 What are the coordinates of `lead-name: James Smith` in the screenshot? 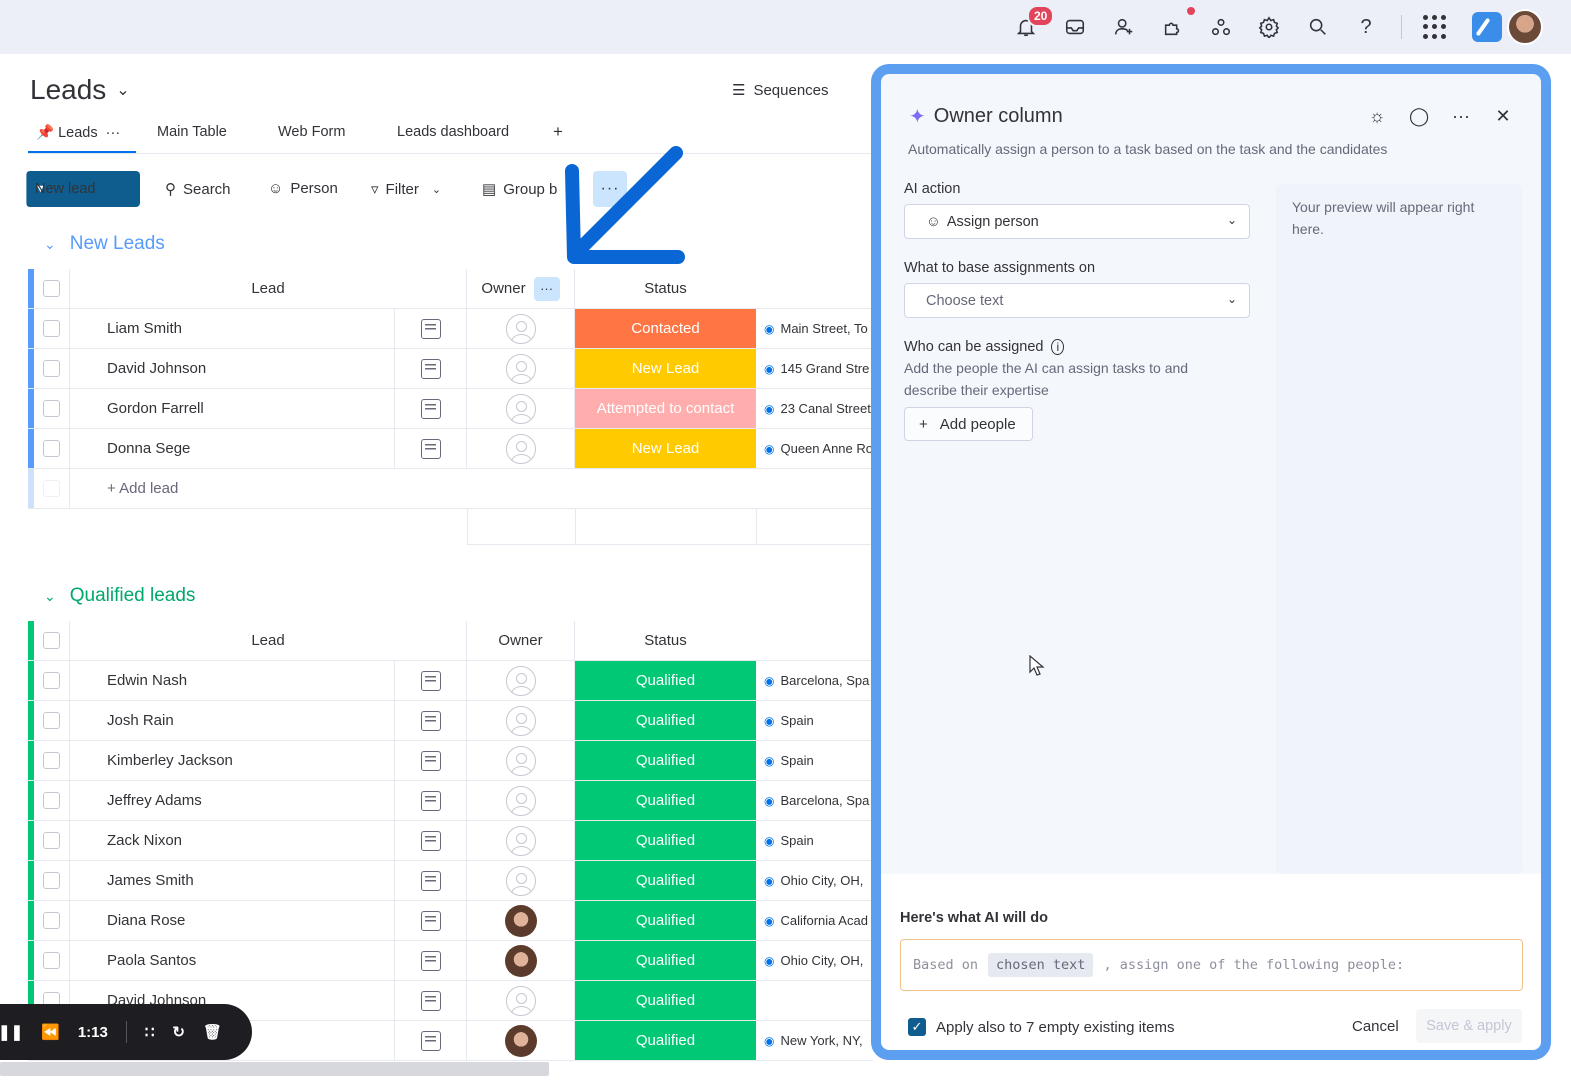 It's located at (232, 880).